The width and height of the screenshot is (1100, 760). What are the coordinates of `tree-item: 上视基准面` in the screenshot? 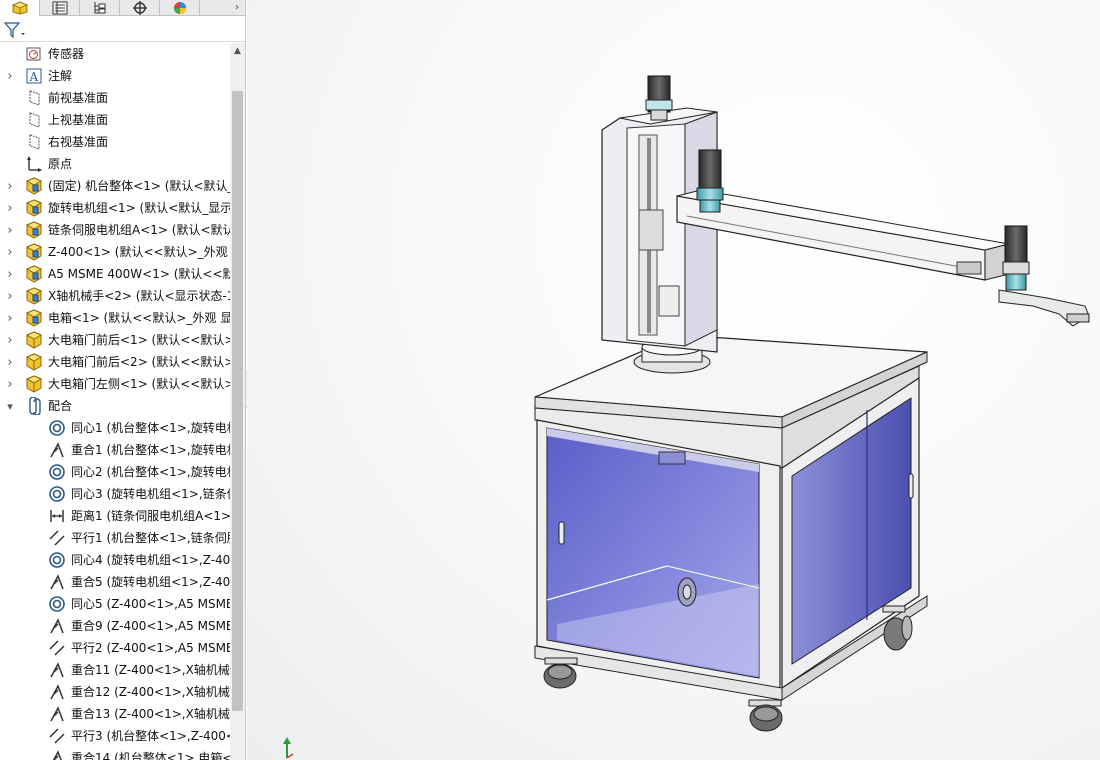 It's located at (115, 120).